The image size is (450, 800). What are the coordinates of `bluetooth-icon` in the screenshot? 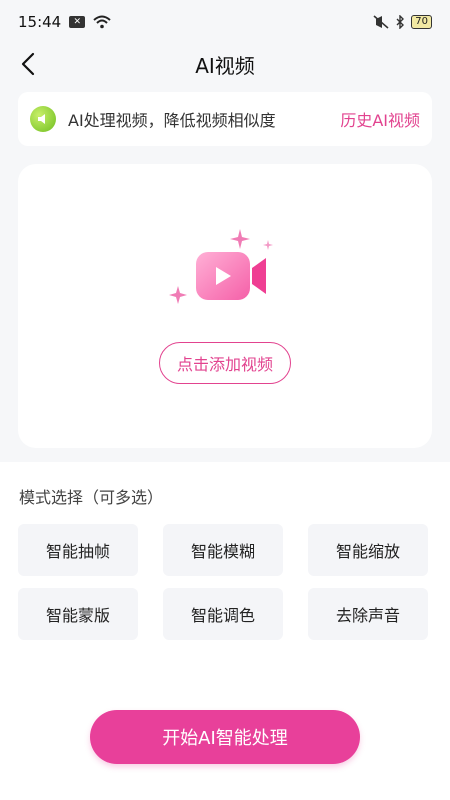 It's located at (400, 22).